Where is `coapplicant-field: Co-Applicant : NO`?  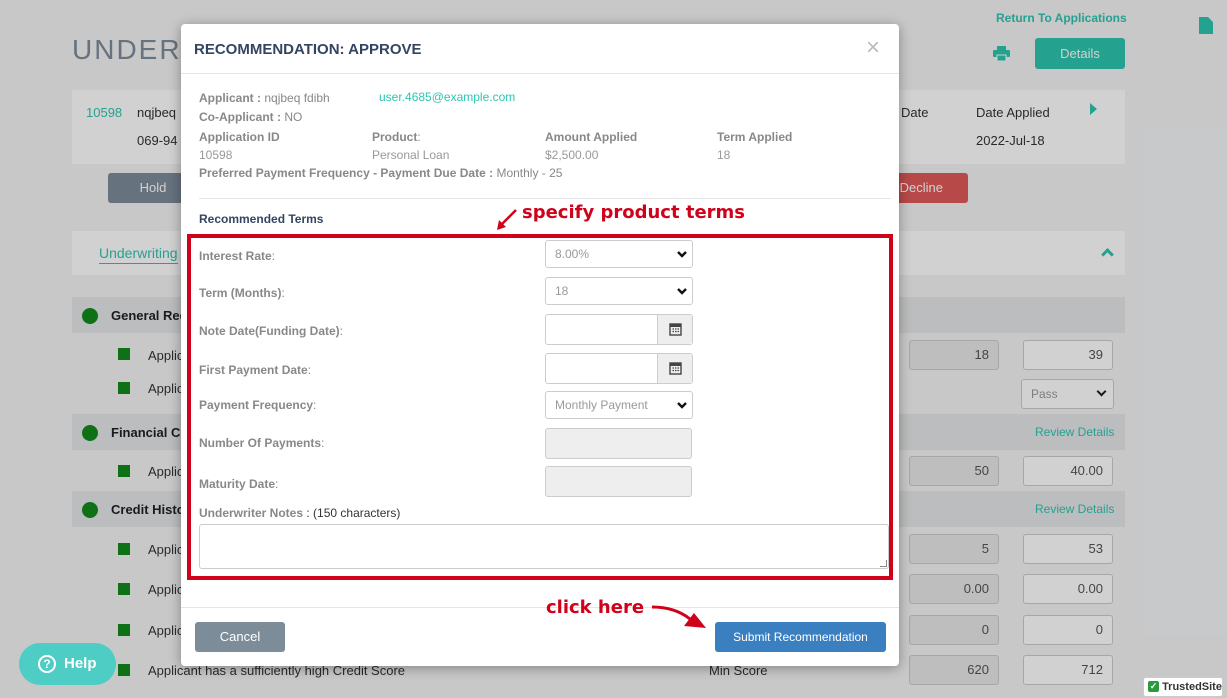
coapplicant-field: Co-Applicant : NO is located at coordinates (251, 117).